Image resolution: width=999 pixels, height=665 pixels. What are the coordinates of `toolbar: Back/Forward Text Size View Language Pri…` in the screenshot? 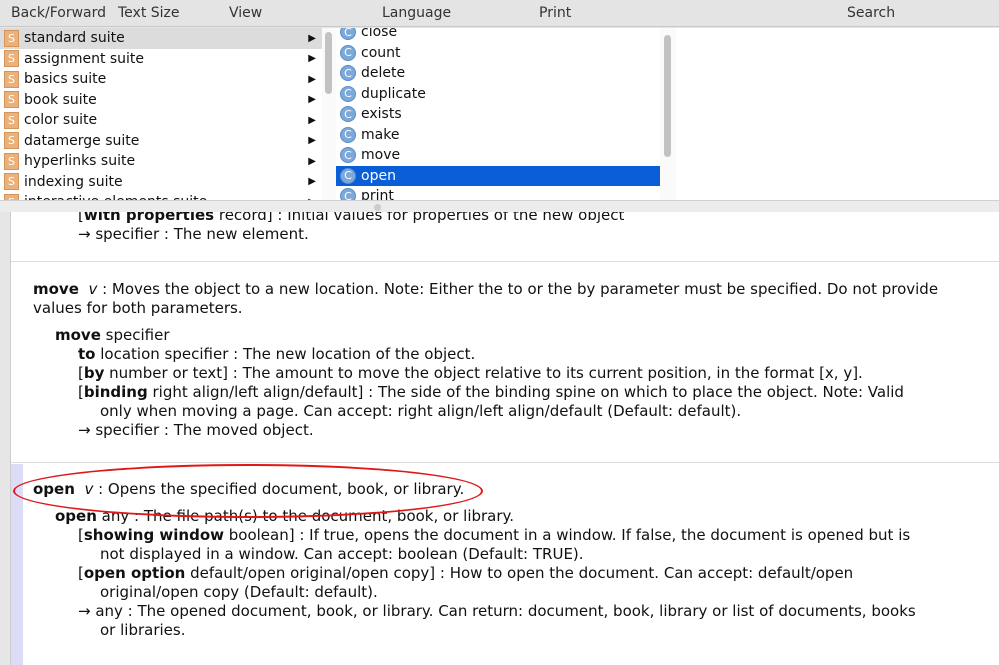 It's located at (499, 13).